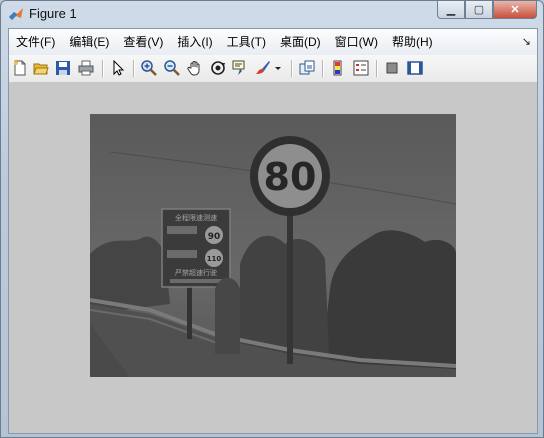 This screenshot has width=544, height=438. I want to click on board-value-1: 90, so click(214, 237).